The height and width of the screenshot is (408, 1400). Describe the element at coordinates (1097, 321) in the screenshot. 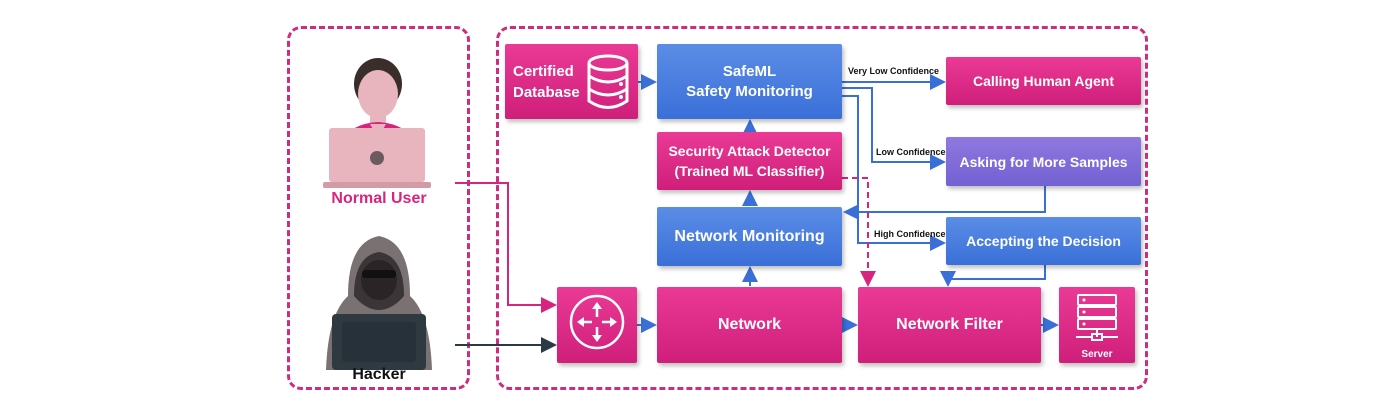

I see `server-icon` at that location.